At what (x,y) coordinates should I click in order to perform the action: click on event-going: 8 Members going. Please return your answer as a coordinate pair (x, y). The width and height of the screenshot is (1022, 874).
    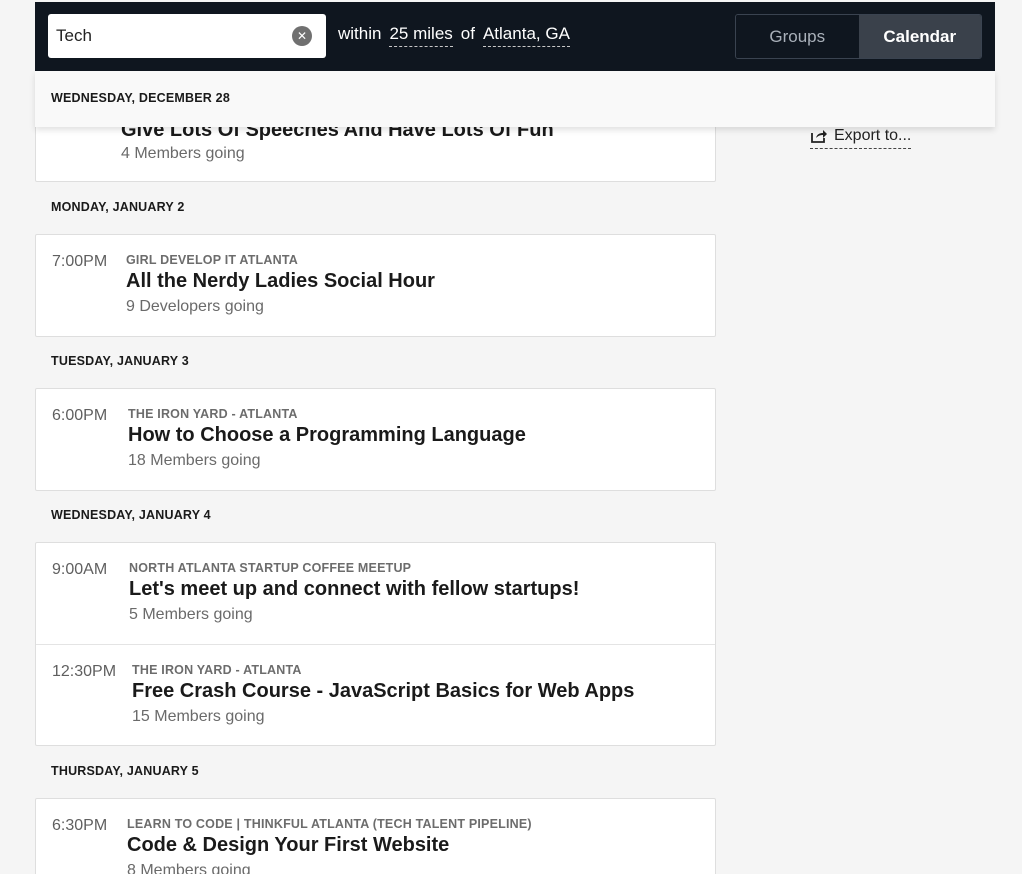
    Looking at the image, I should click on (189, 868).